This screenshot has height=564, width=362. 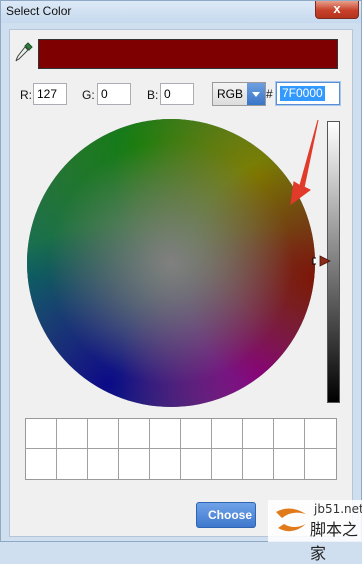 What do you see at coordinates (338, 509) in the screenshot?
I see `watermark-url: jb51.net` at bounding box center [338, 509].